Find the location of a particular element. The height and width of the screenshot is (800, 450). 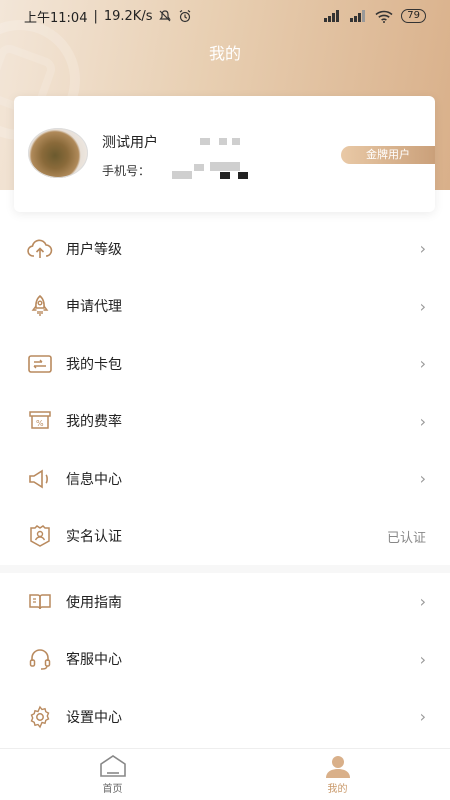

tab-home: 首页 is located at coordinates (112, 774).